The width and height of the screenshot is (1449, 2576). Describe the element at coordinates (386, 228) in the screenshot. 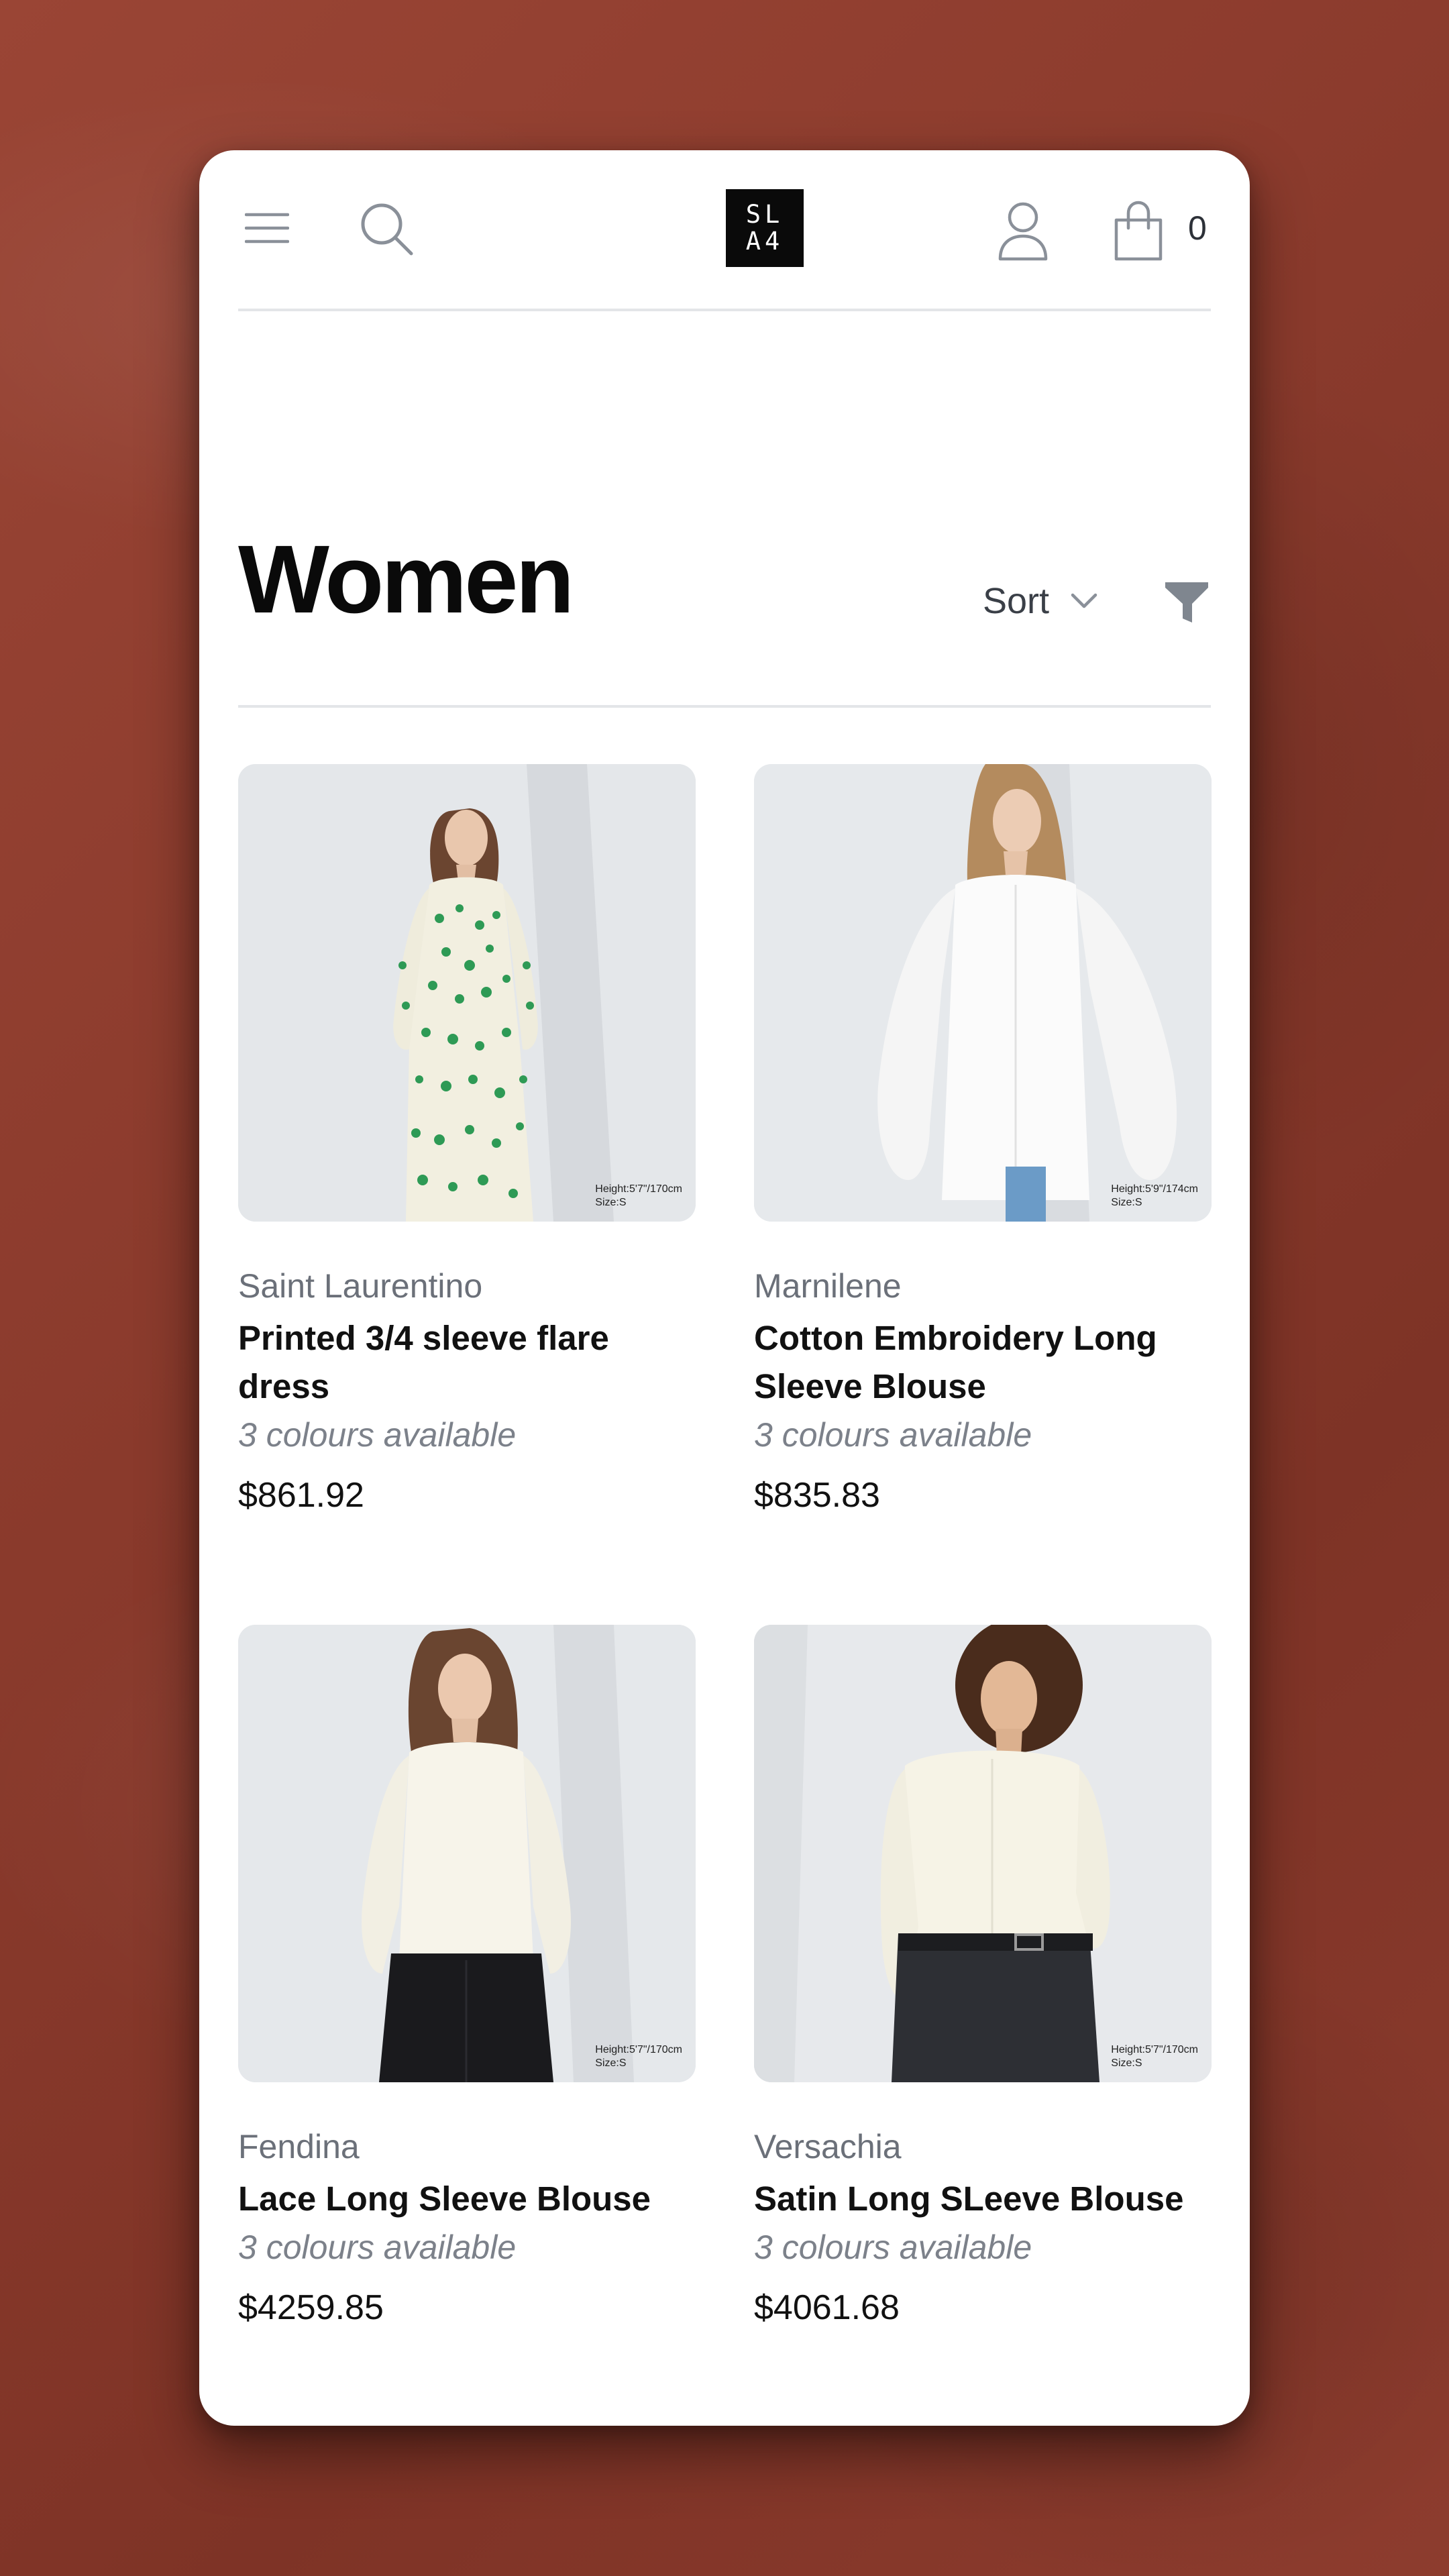

I see `search-icon` at that location.